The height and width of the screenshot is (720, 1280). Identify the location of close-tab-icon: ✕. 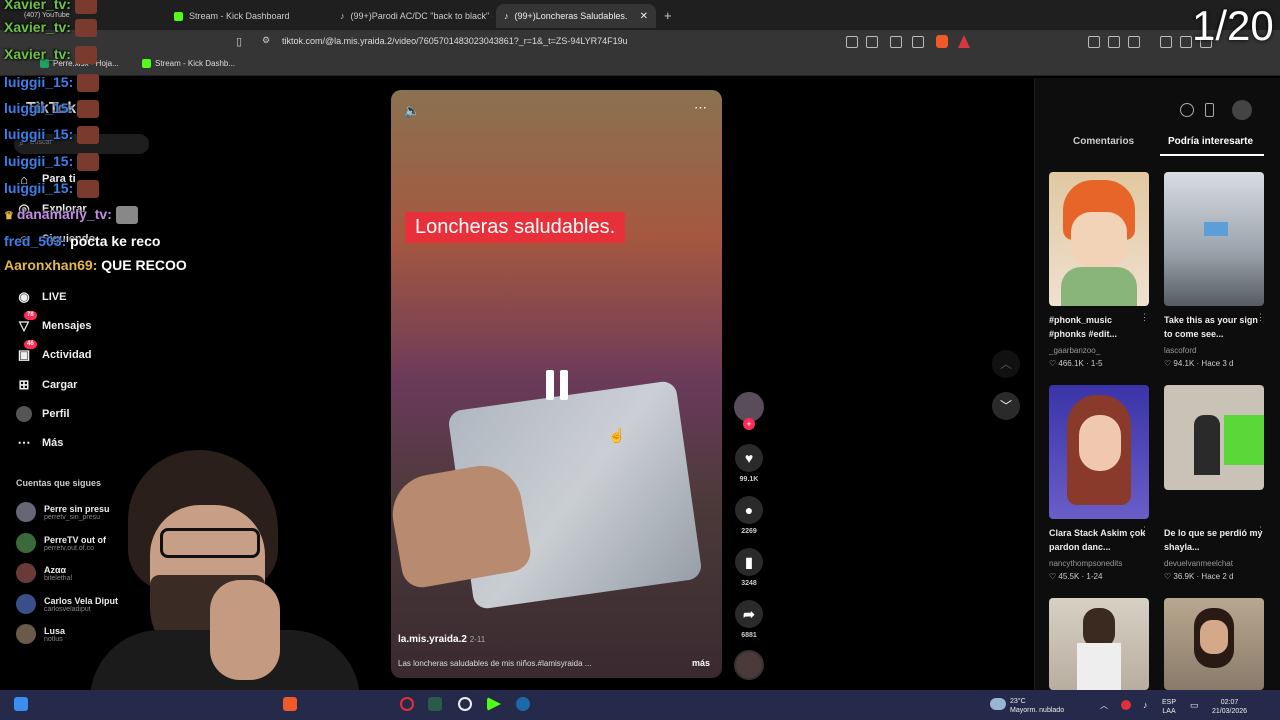
(644, 16).